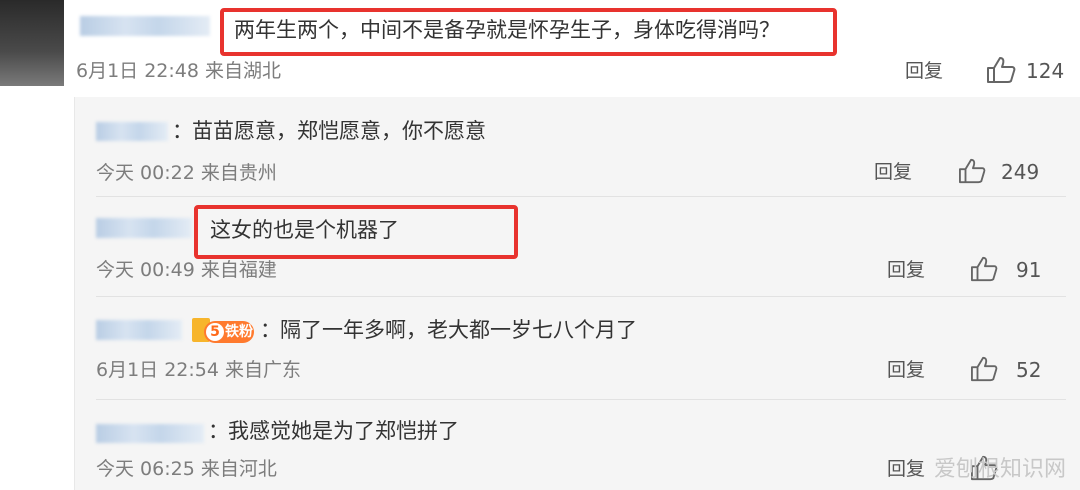  What do you see at coordinates (186, 173) in the screenshot?
I see `reply-meta: 今天 00:22 来自贵州` at bounding box center [186, 173].